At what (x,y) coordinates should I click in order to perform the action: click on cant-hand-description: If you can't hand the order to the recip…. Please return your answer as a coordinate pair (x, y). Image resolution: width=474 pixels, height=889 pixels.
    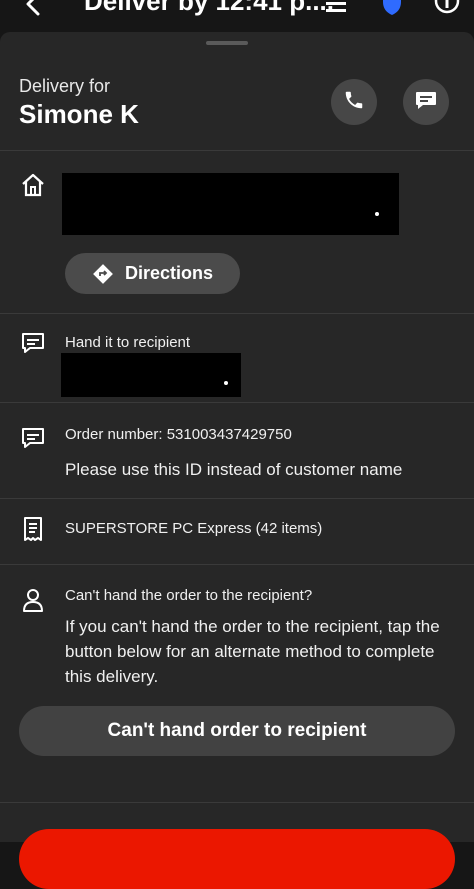
    Looking at the image, I should click on (252, 651).